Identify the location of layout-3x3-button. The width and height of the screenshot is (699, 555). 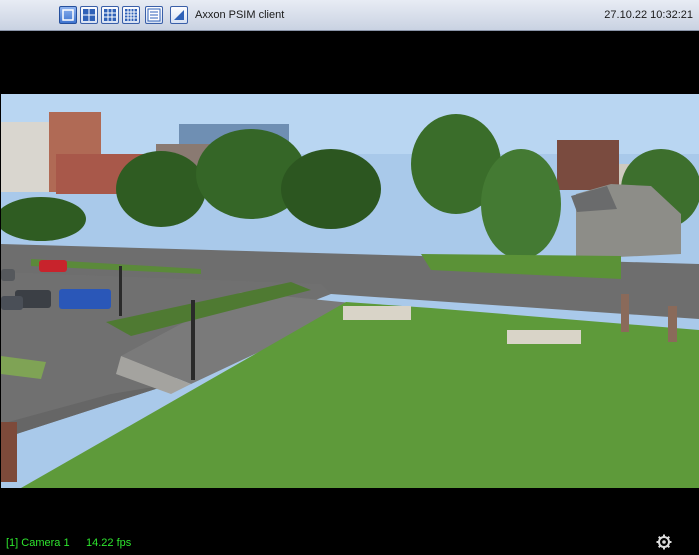
(110, 15).